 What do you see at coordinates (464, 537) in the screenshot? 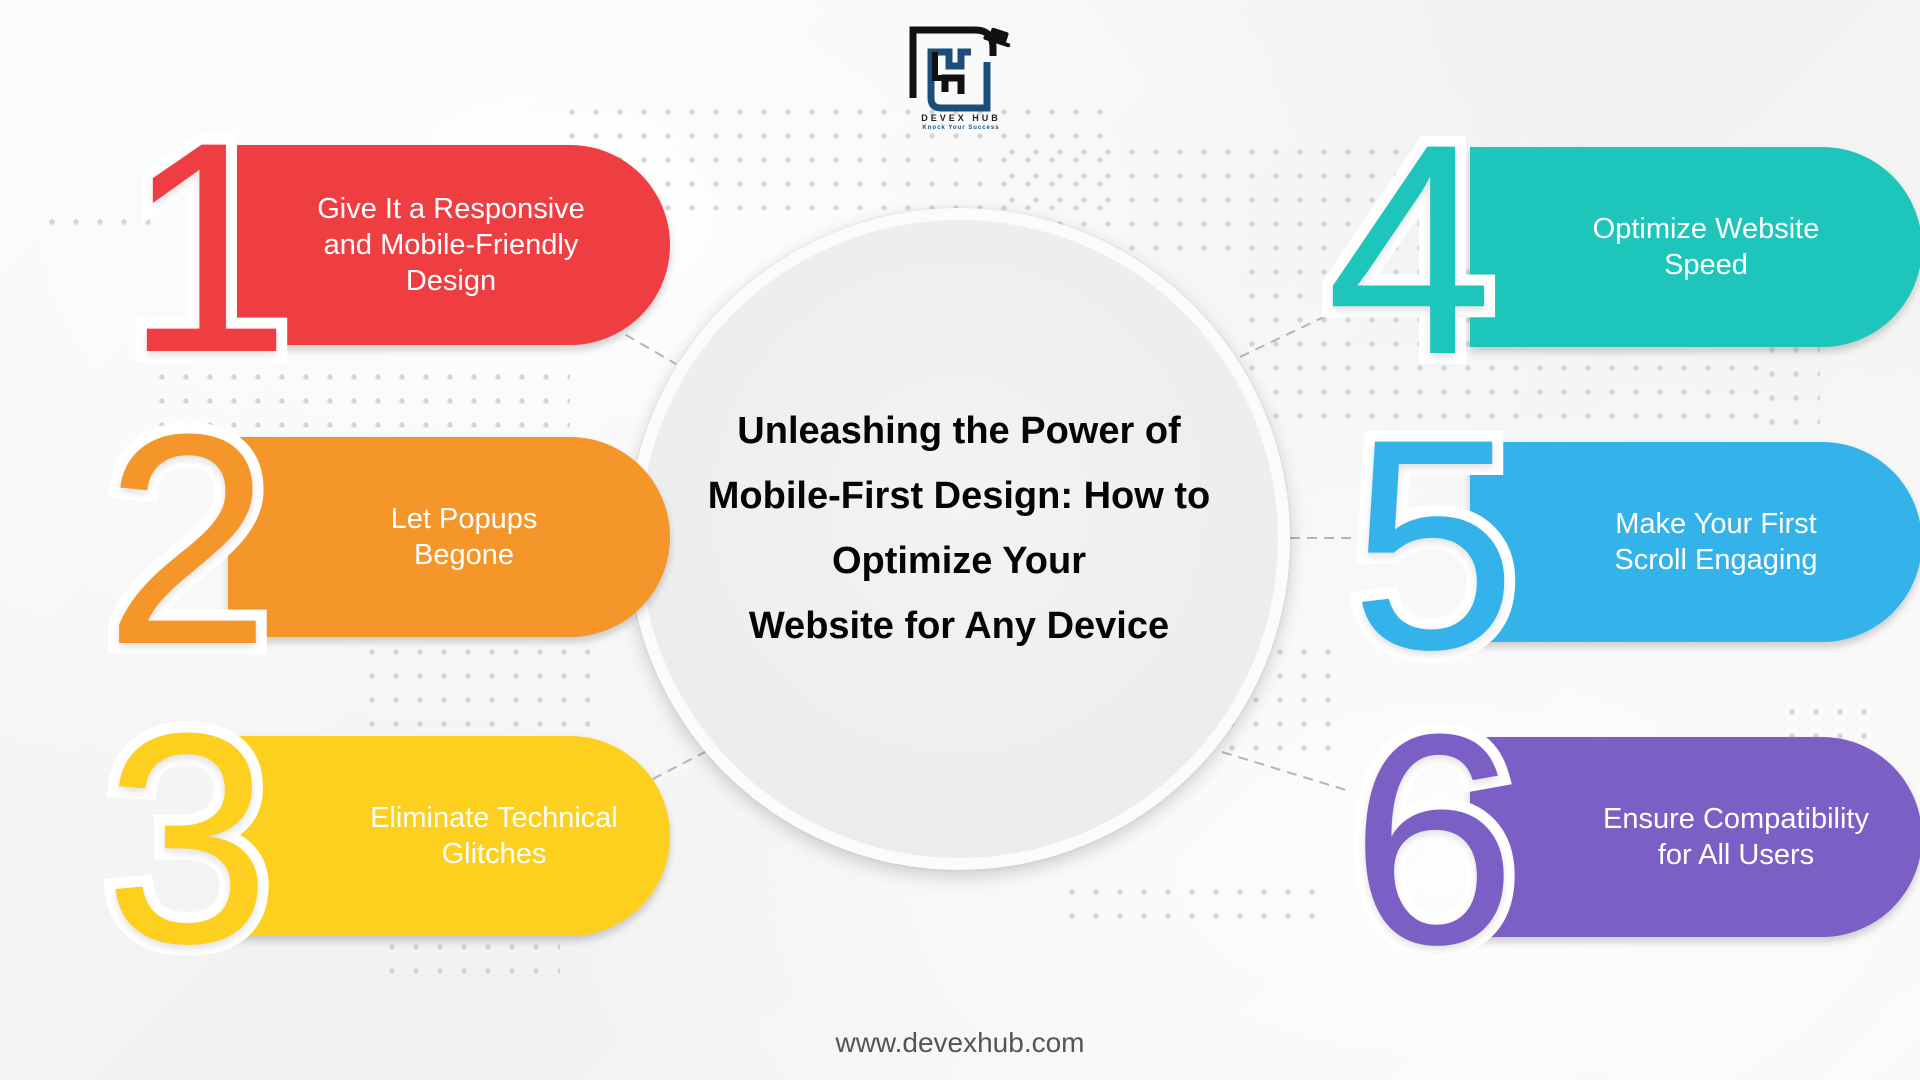
I see `step-text: Let Popups Begone` at bounding box center [464, 537].